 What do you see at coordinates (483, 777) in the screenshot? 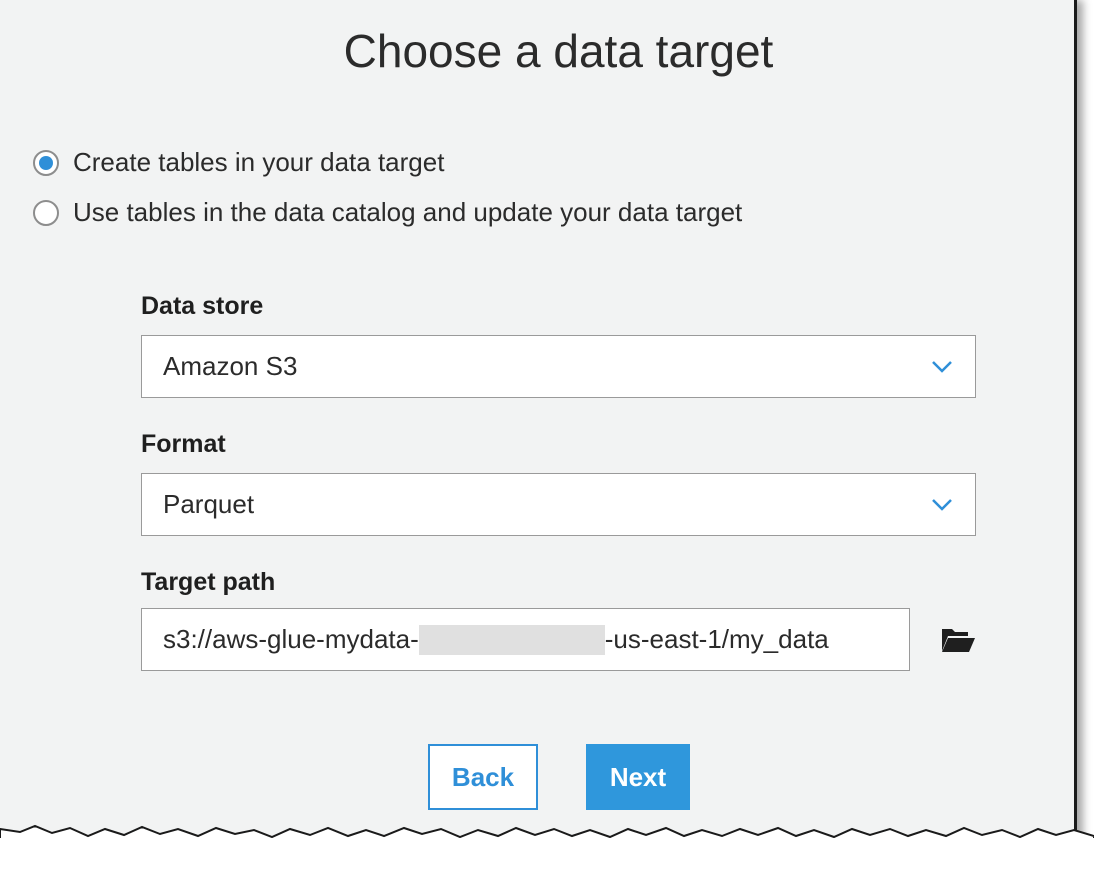
I see `back-button: Back` at bounding box center [483, 777].